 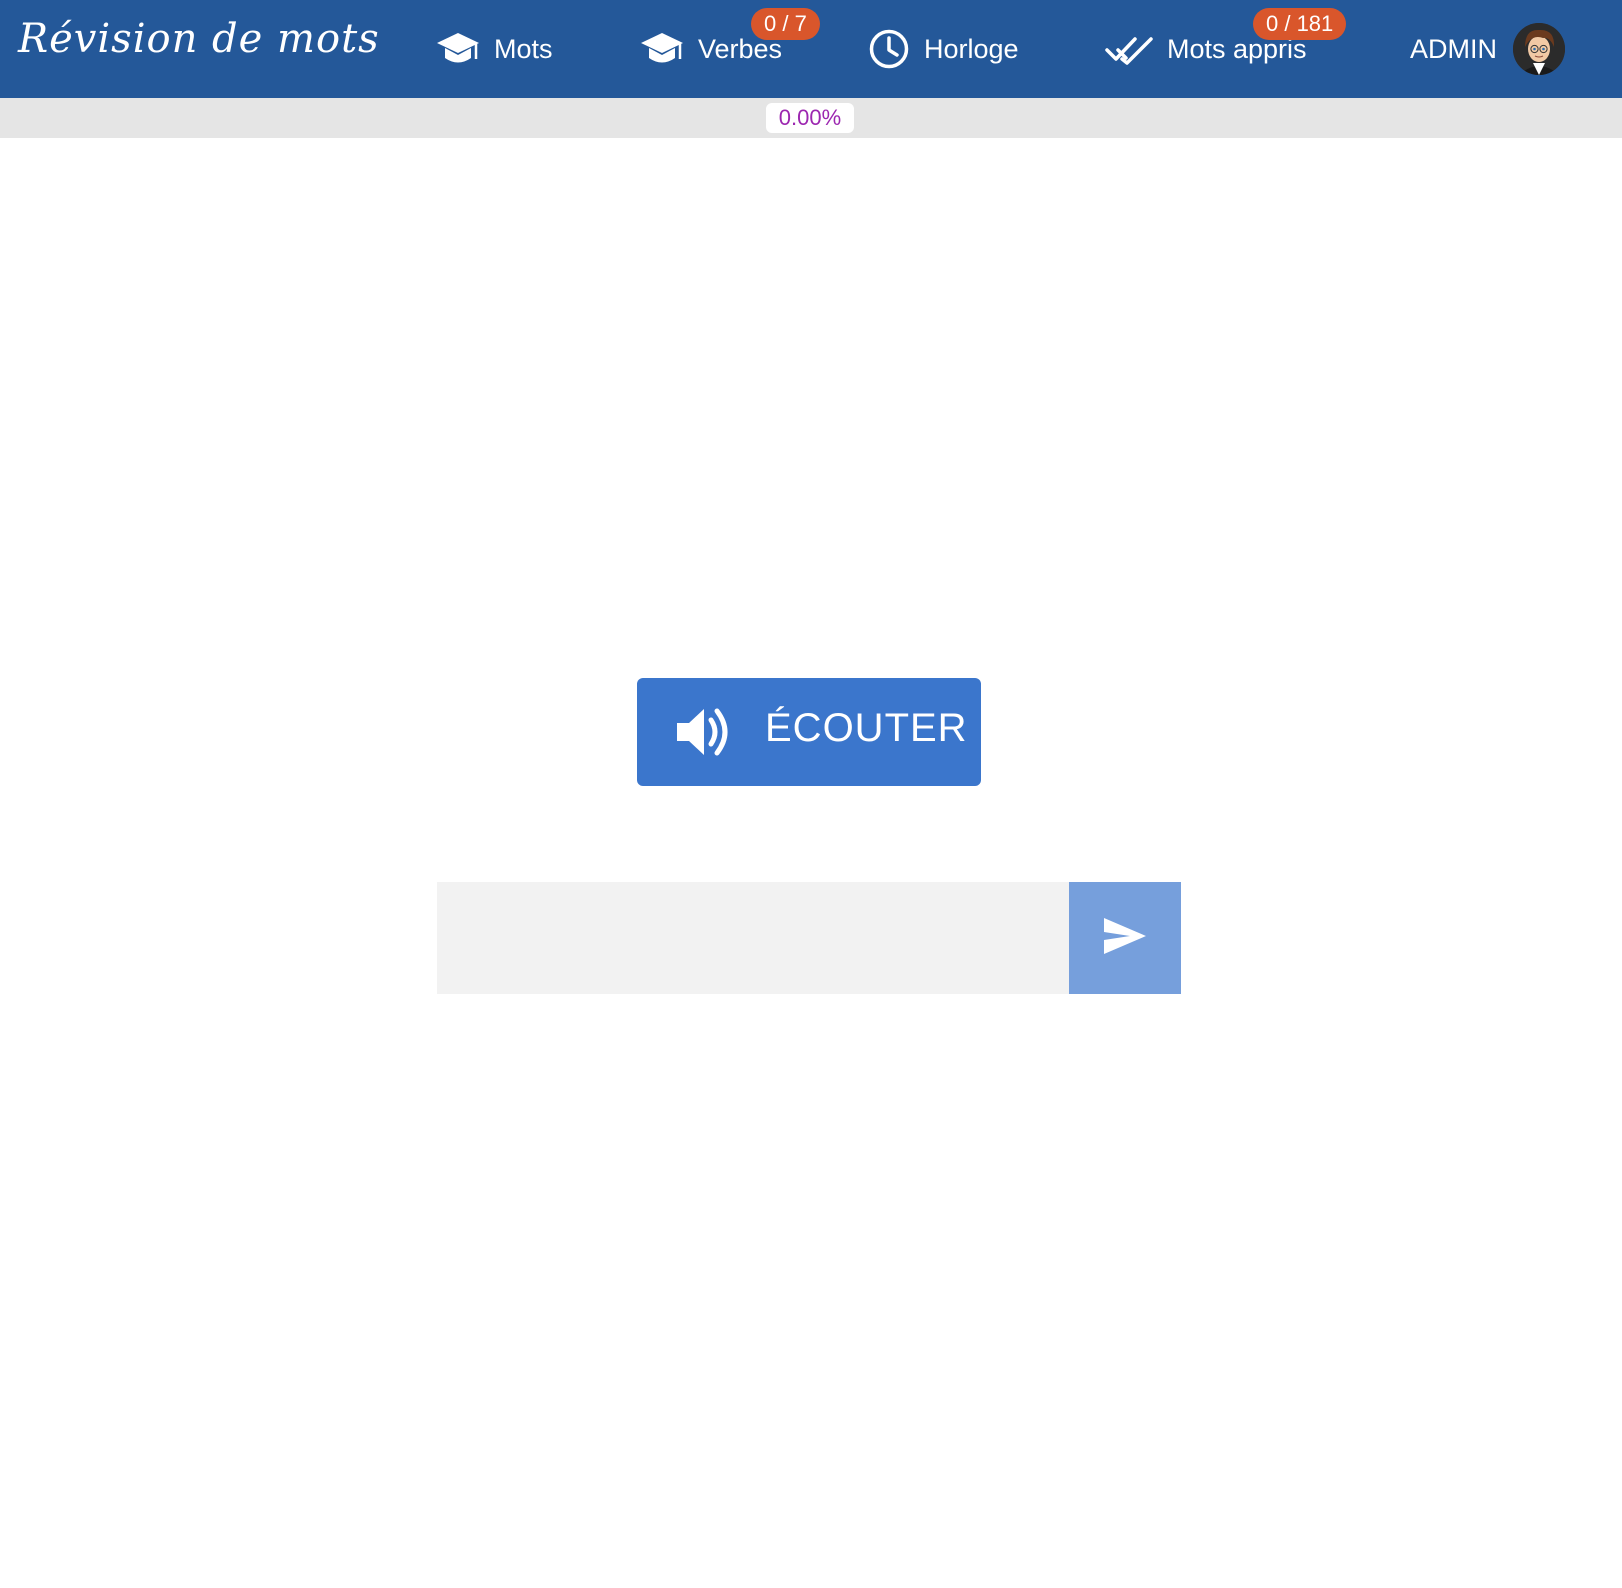 What do you see at coordinates (971, 48) in the screenshot?
I see `nav-item-label: Horloge` at bounding box center [971, 48].